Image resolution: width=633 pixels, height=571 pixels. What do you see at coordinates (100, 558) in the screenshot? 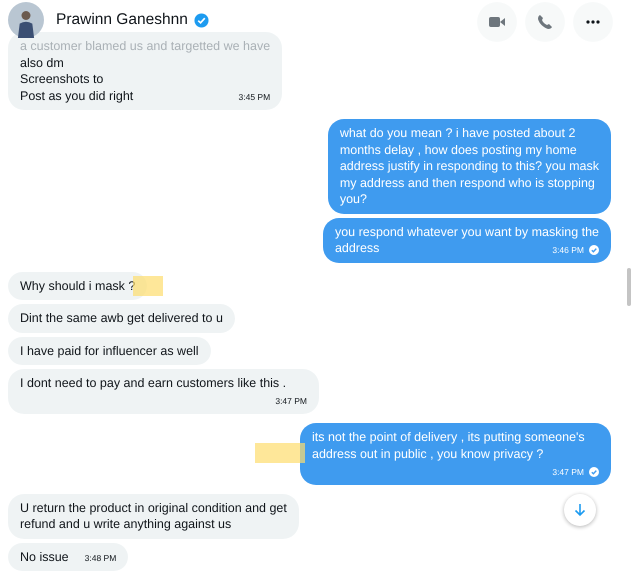
I see `message-time: 3:48 PM` at bounding box center [100, 558].